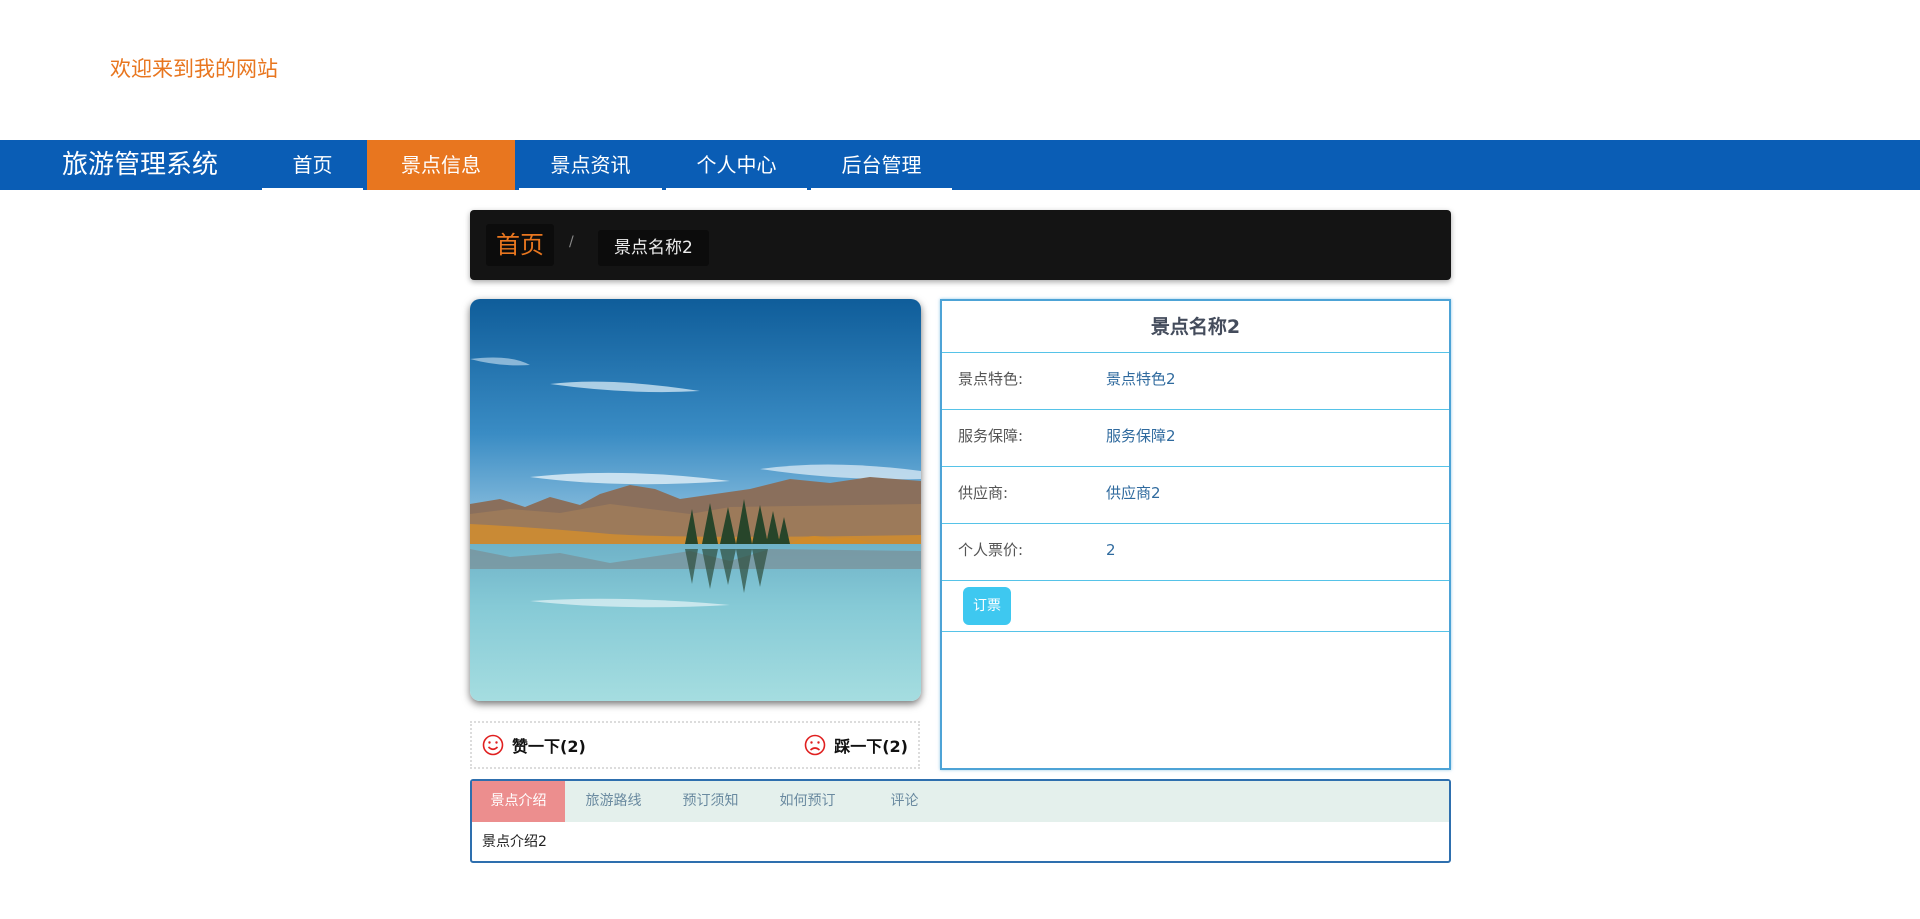  I want to click on reaction-bar: 赞一下(2) 踩一下(2), so click(695, 745).